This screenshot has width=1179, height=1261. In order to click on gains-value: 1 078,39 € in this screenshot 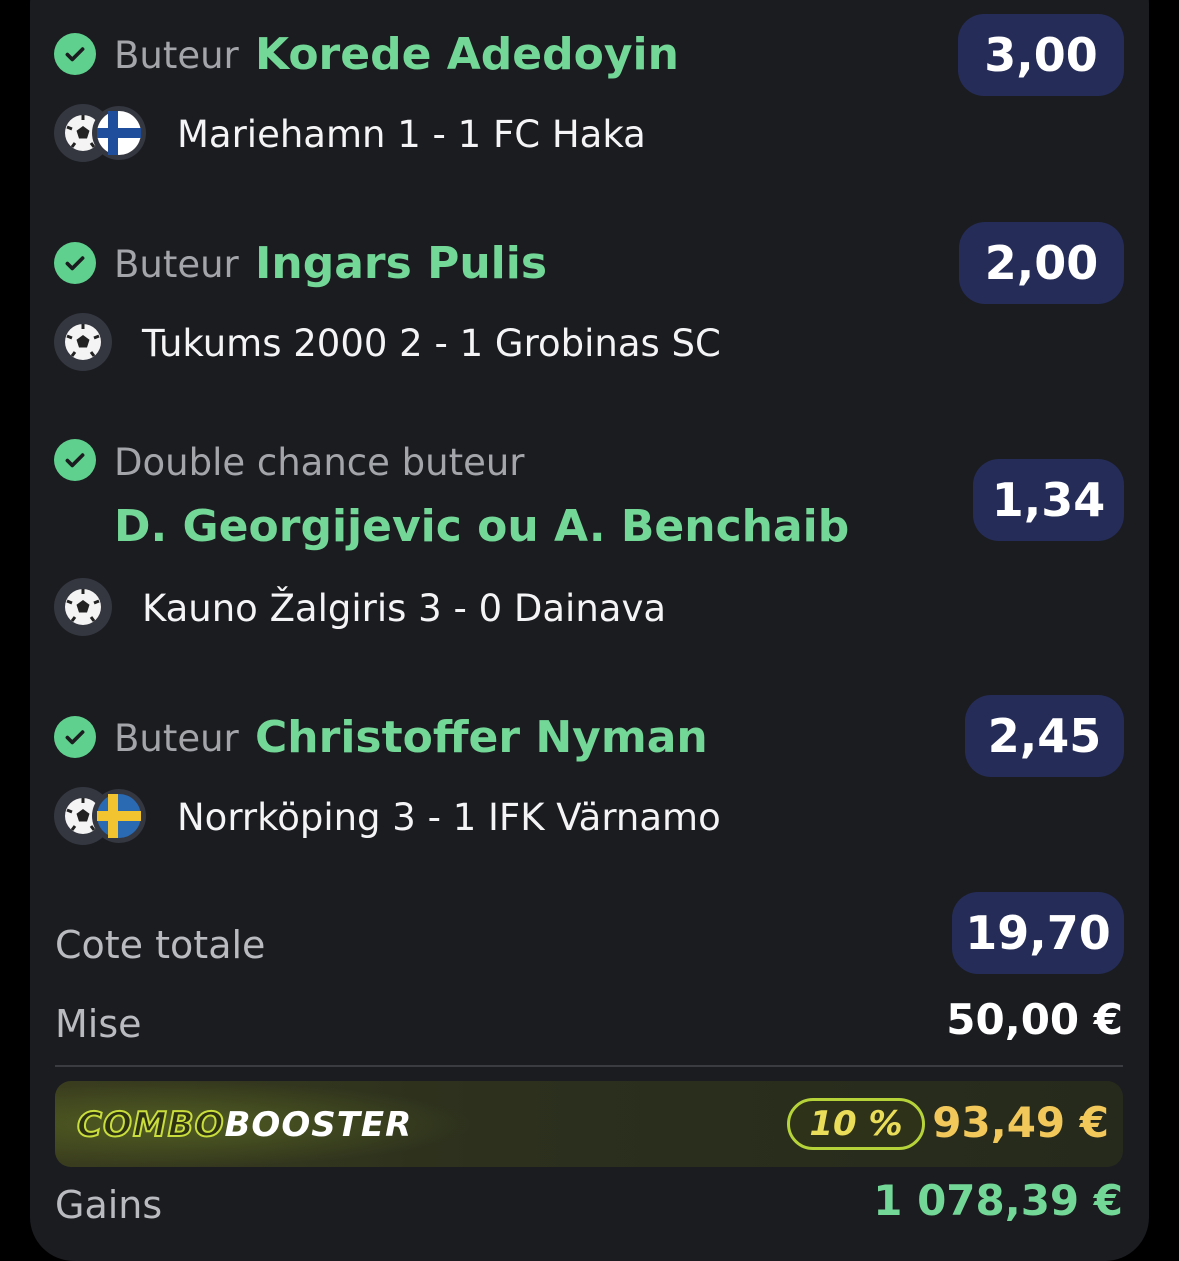, I will do `click(998, 1200)`.